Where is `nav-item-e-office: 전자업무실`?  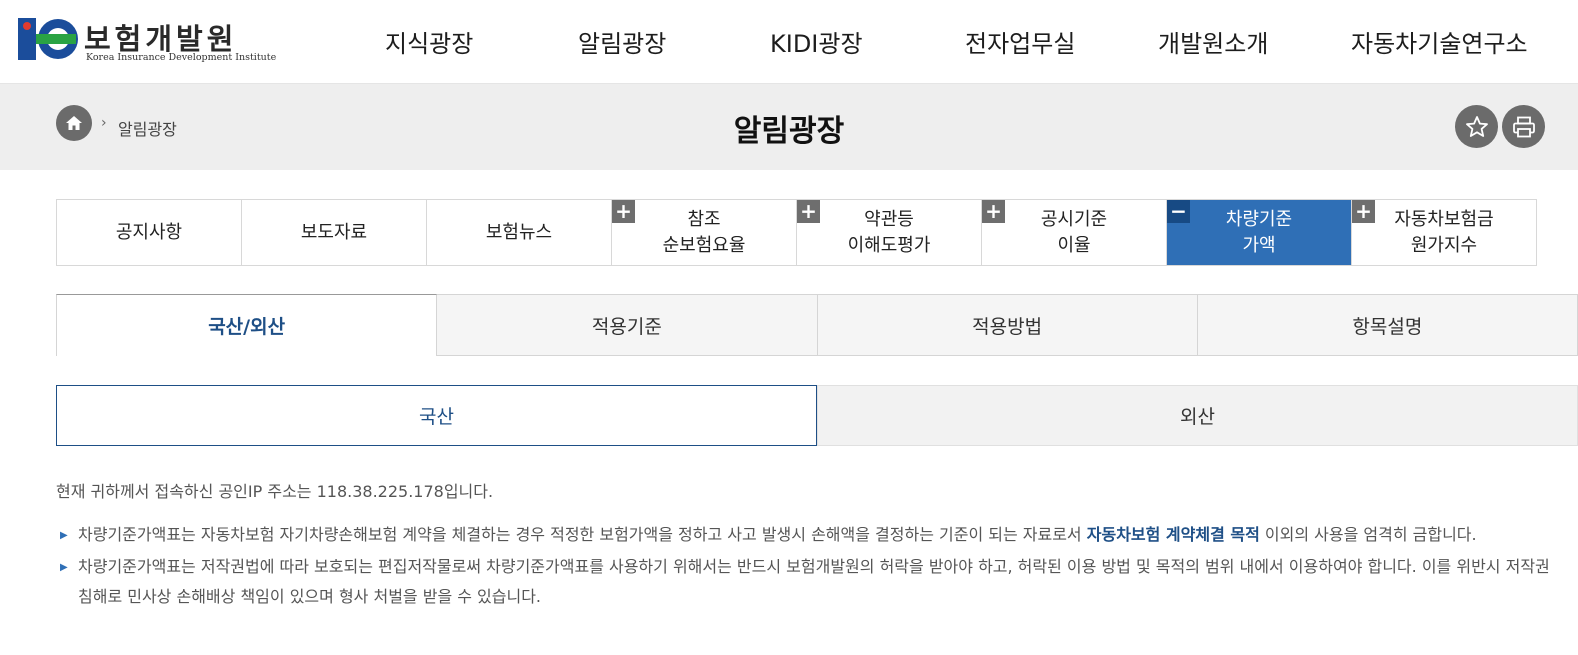
nav-item-e-office: 전자업무실 is located at coordinates (1020, 41).